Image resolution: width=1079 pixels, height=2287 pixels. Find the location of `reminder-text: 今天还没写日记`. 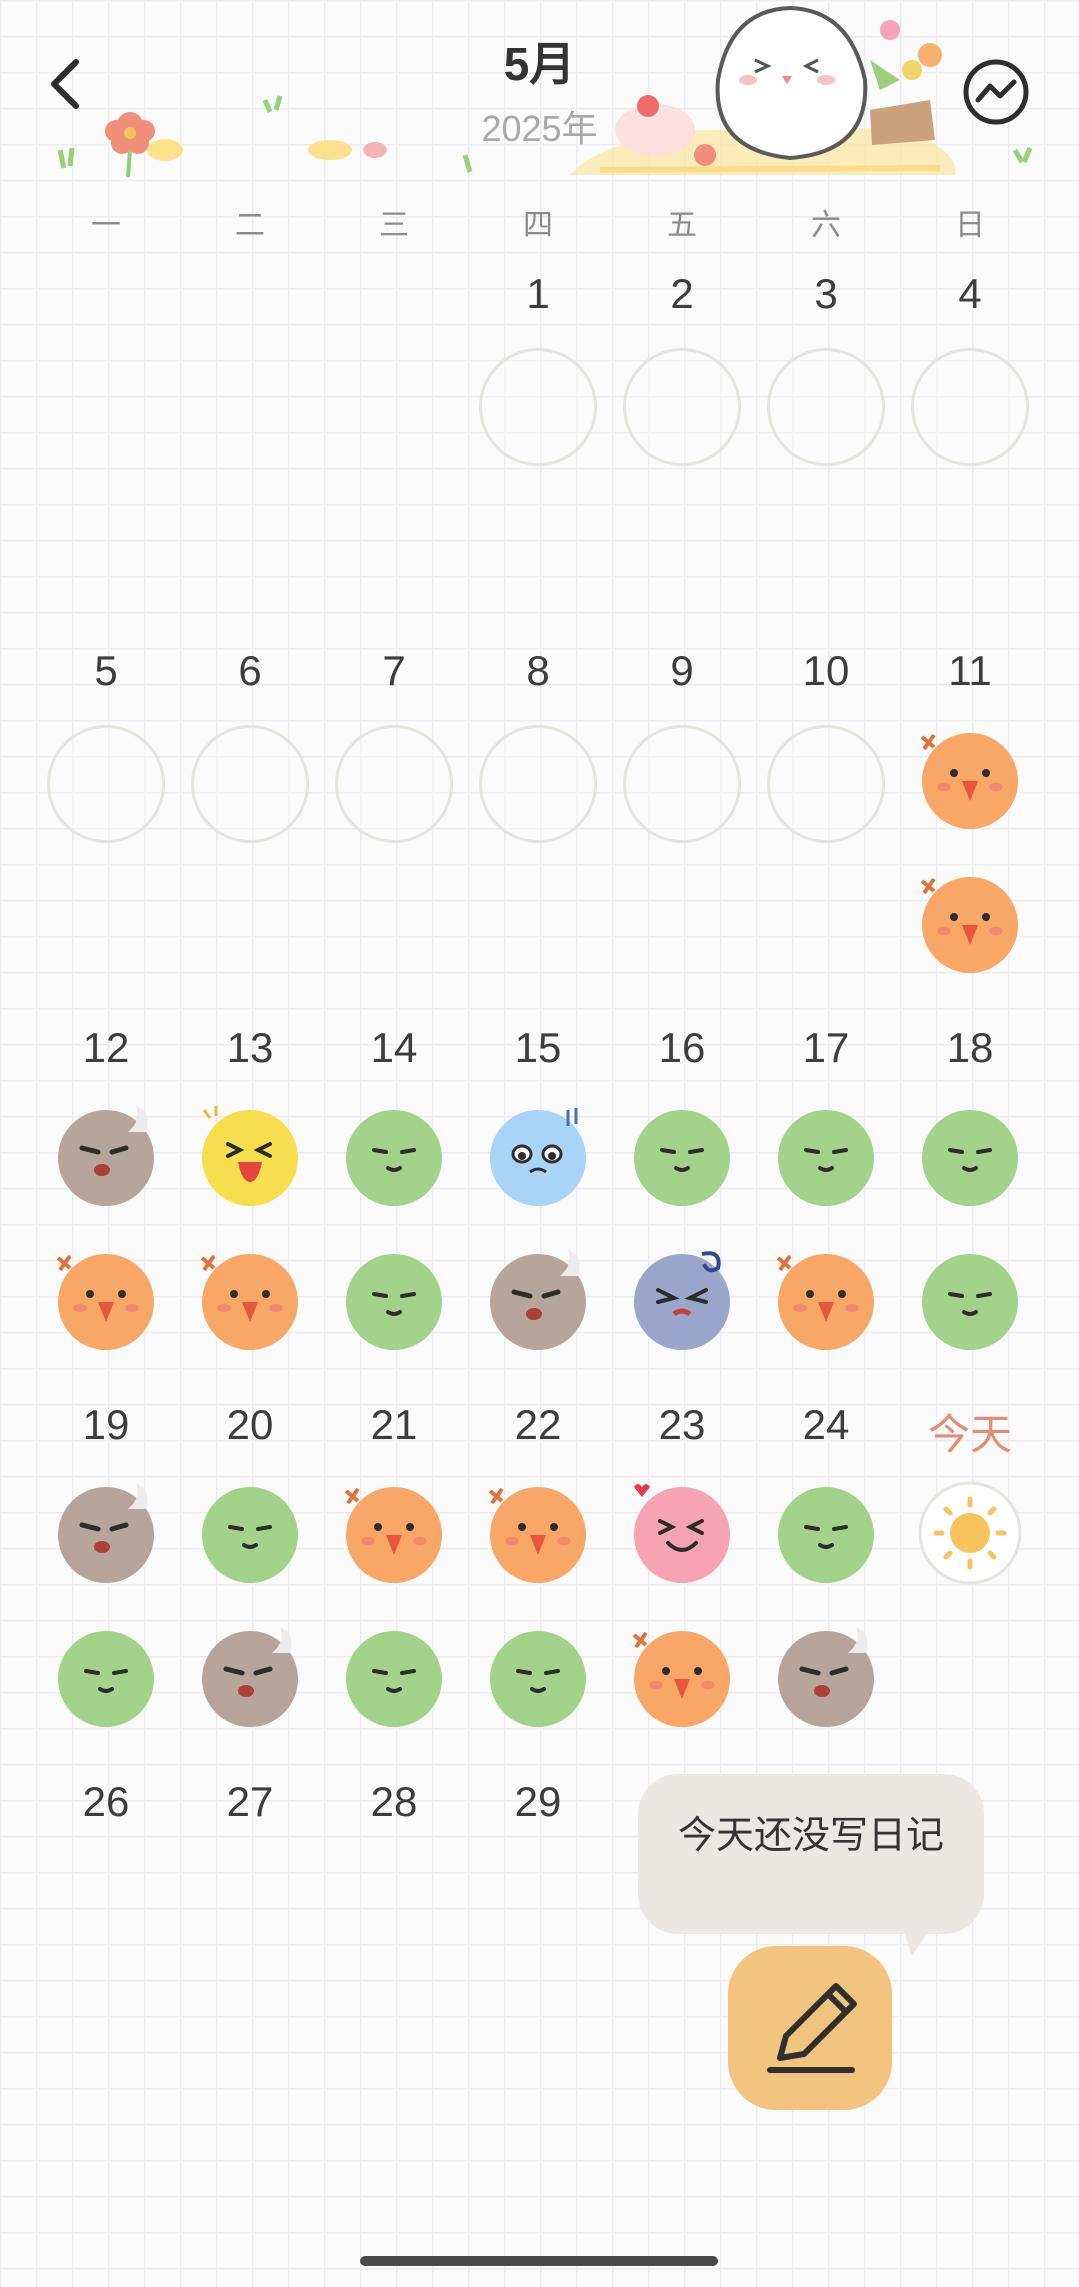

reminder-text: 今天还没写日记 is located at coordinates (810, 1836).